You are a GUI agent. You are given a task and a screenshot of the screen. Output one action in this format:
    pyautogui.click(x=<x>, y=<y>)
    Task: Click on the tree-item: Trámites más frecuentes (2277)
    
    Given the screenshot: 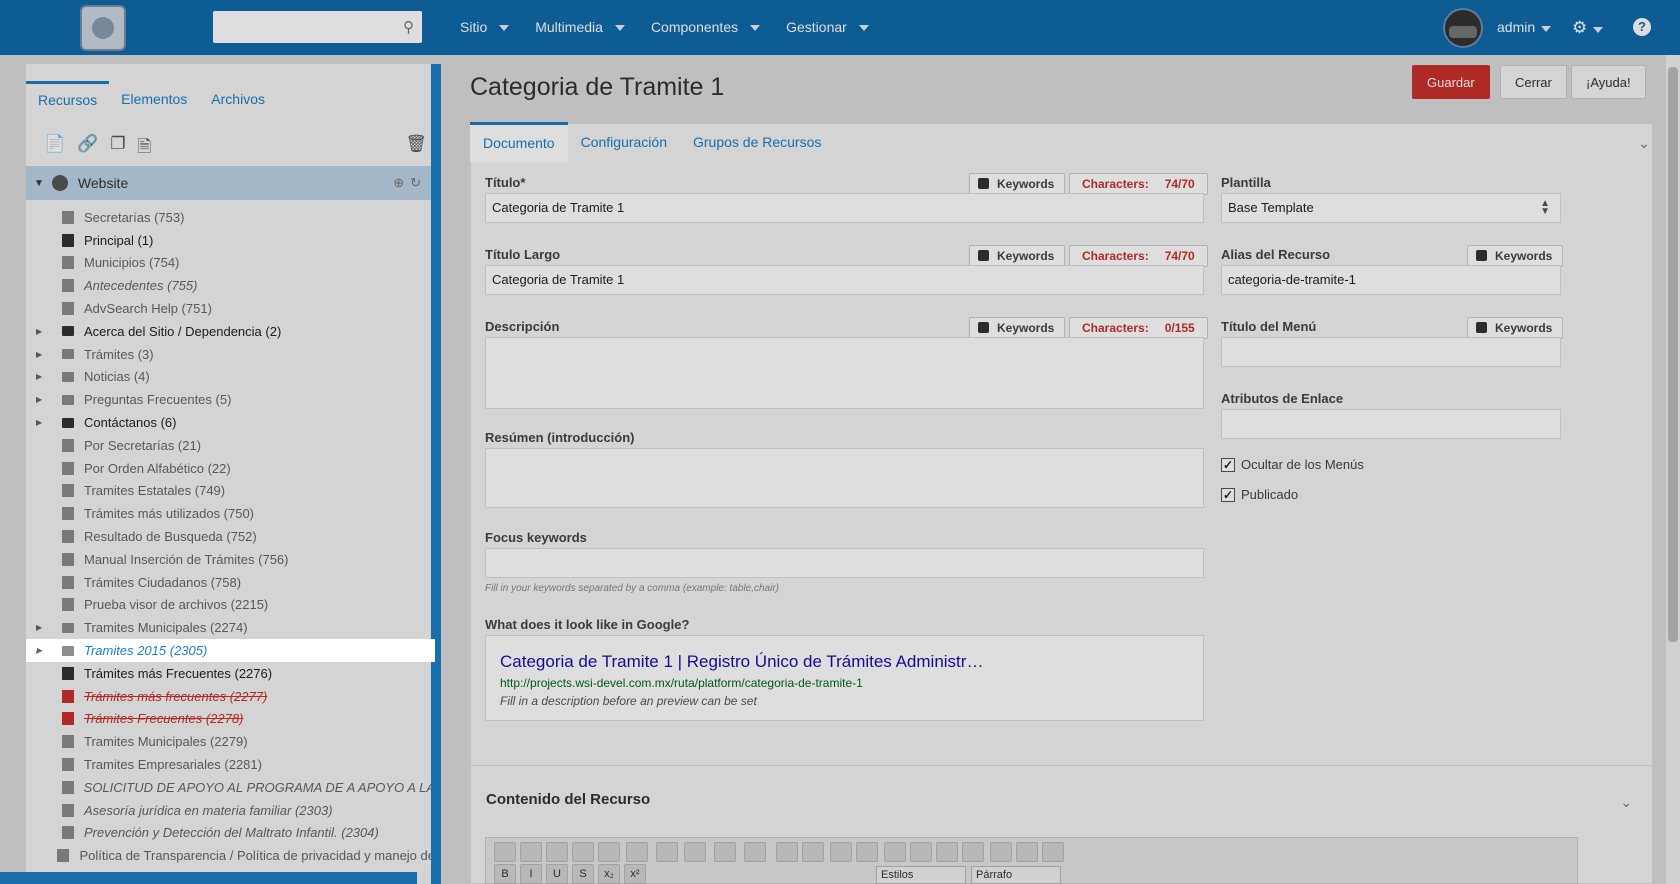 What is the action you would take?
    pyautogui.click(x=230, y=696)
    